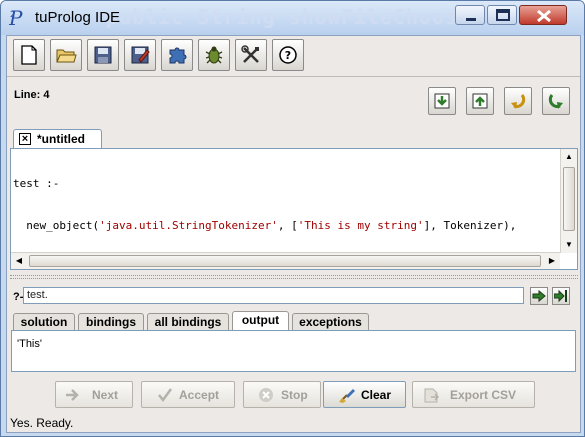 This screenshot has height=437, width=585. I want to click on undo-icon, so click(518, 101).